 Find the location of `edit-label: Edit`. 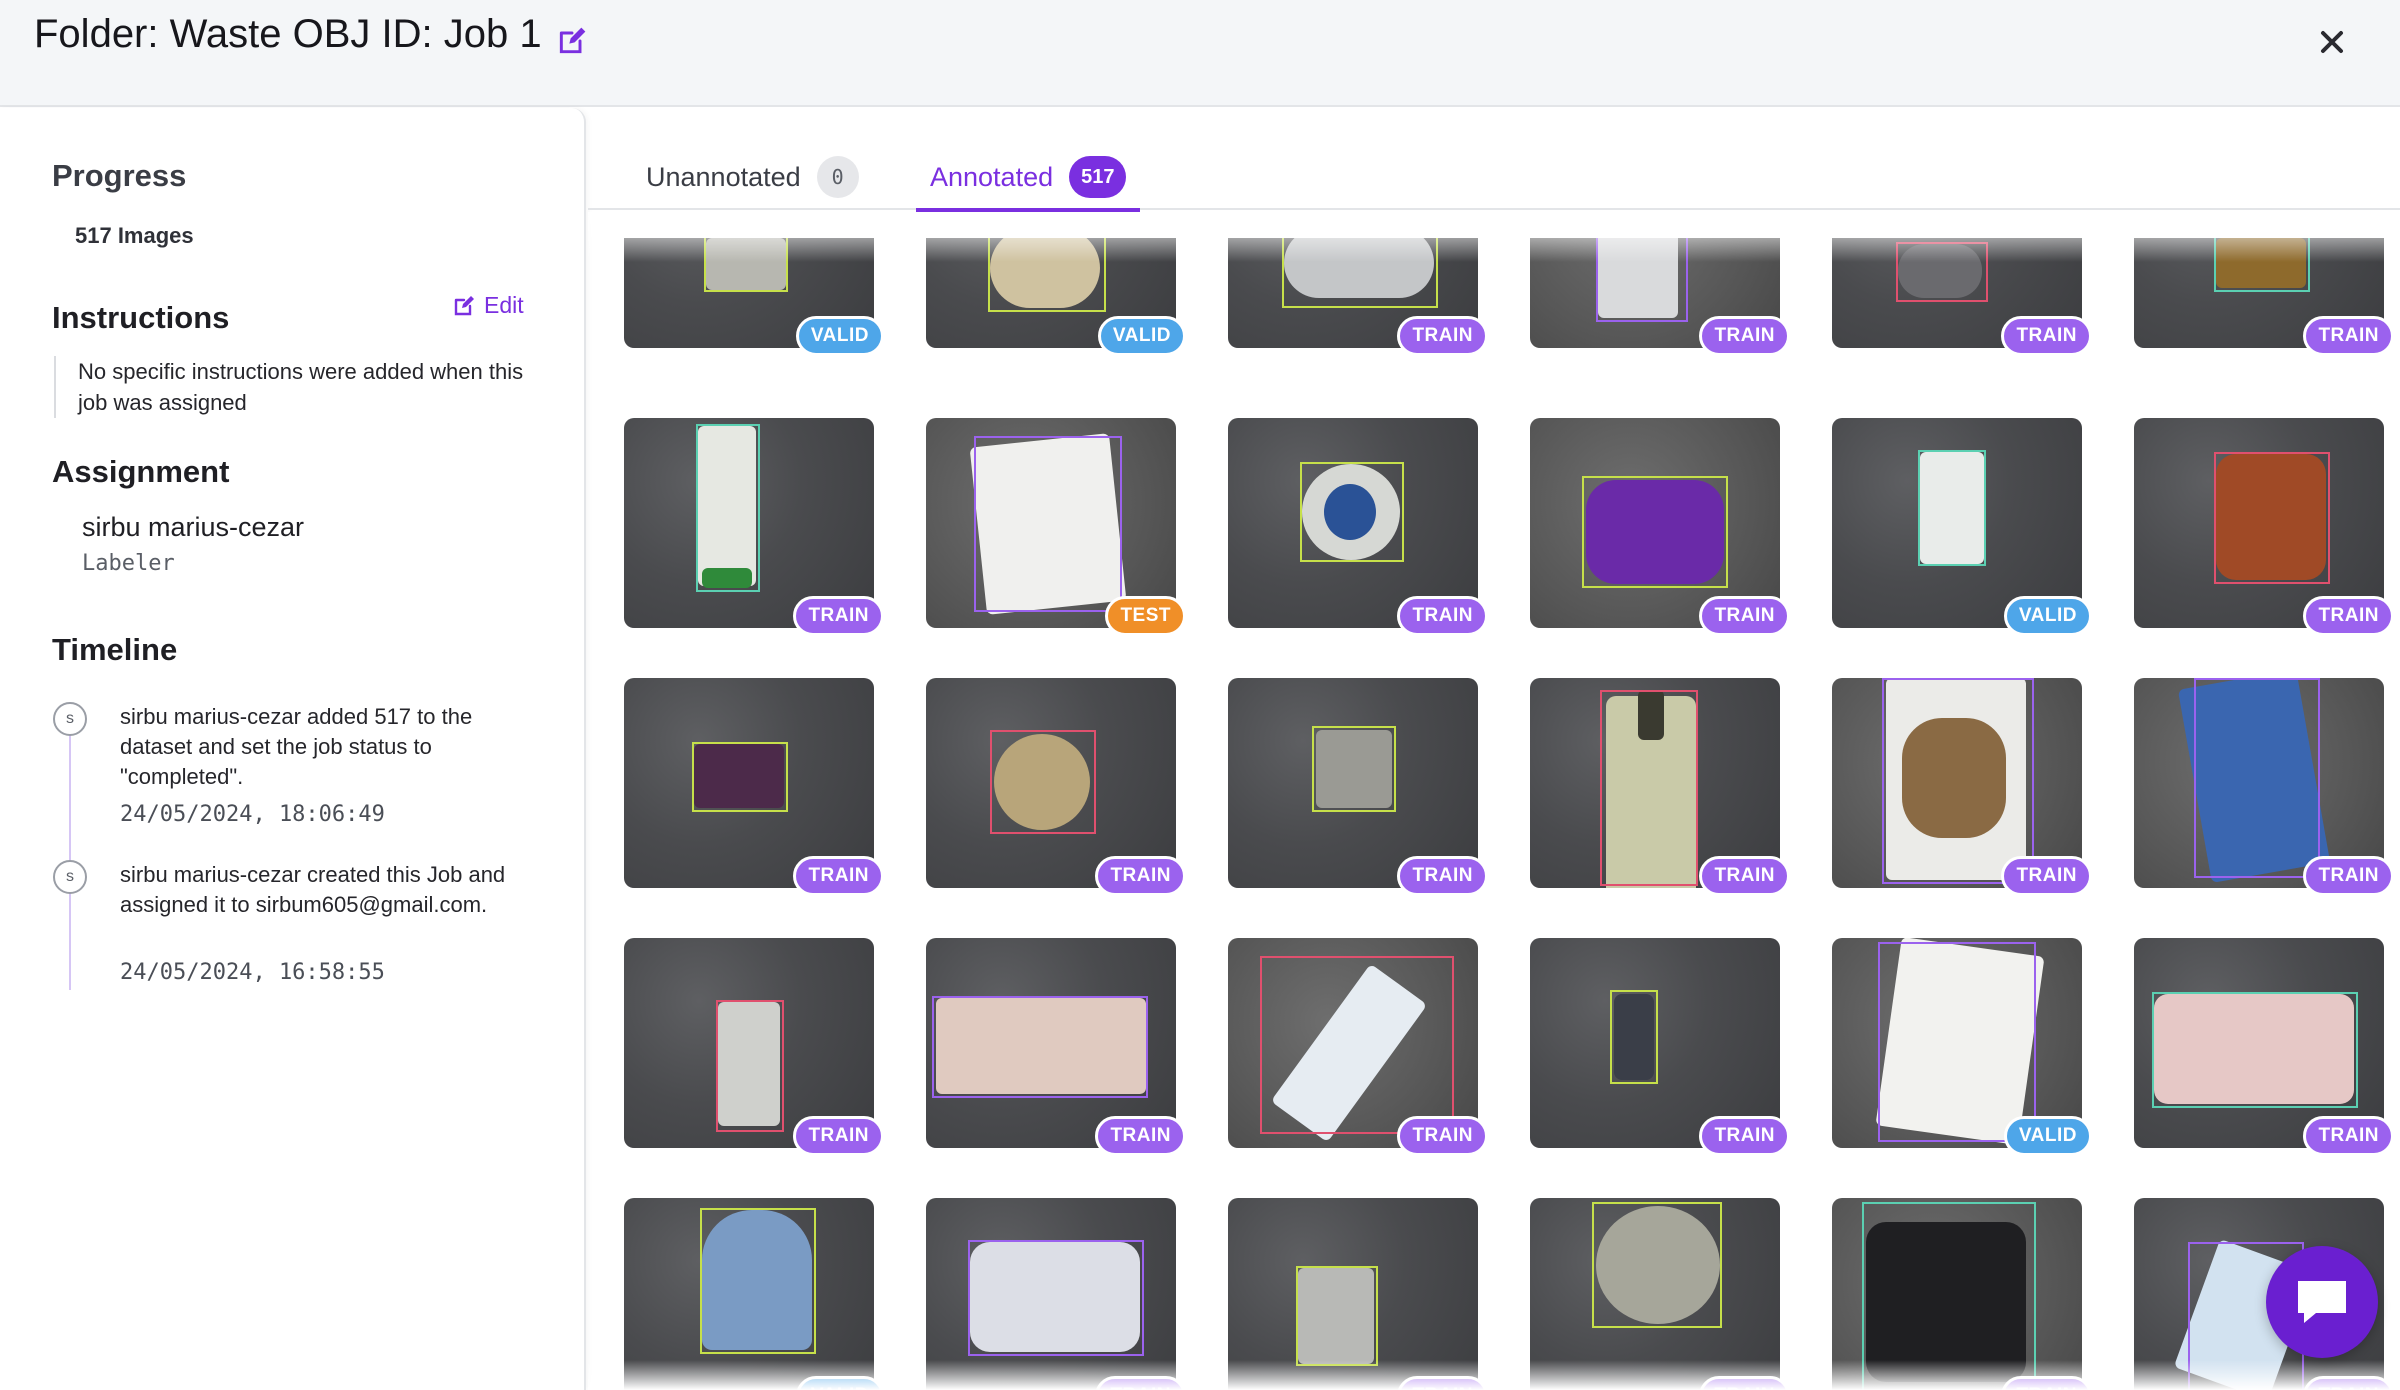

edit-label: Edit is located at coordinates (504, 305).